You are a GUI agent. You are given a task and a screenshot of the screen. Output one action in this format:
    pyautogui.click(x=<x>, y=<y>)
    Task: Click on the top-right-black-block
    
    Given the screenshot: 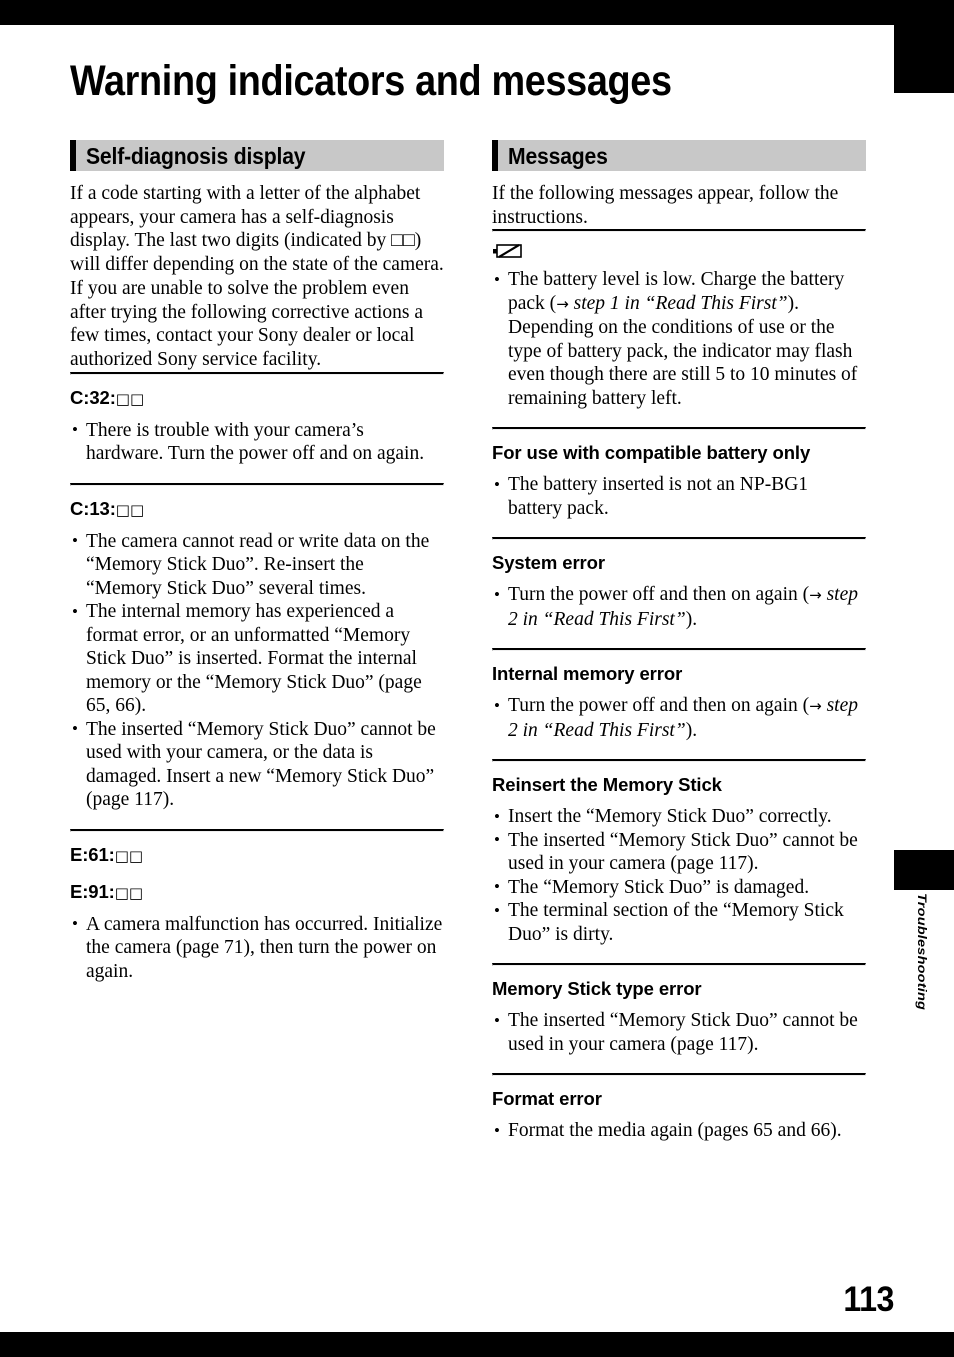 What is the action you would take?
    pyautogui.click(x=924, y=59)
    